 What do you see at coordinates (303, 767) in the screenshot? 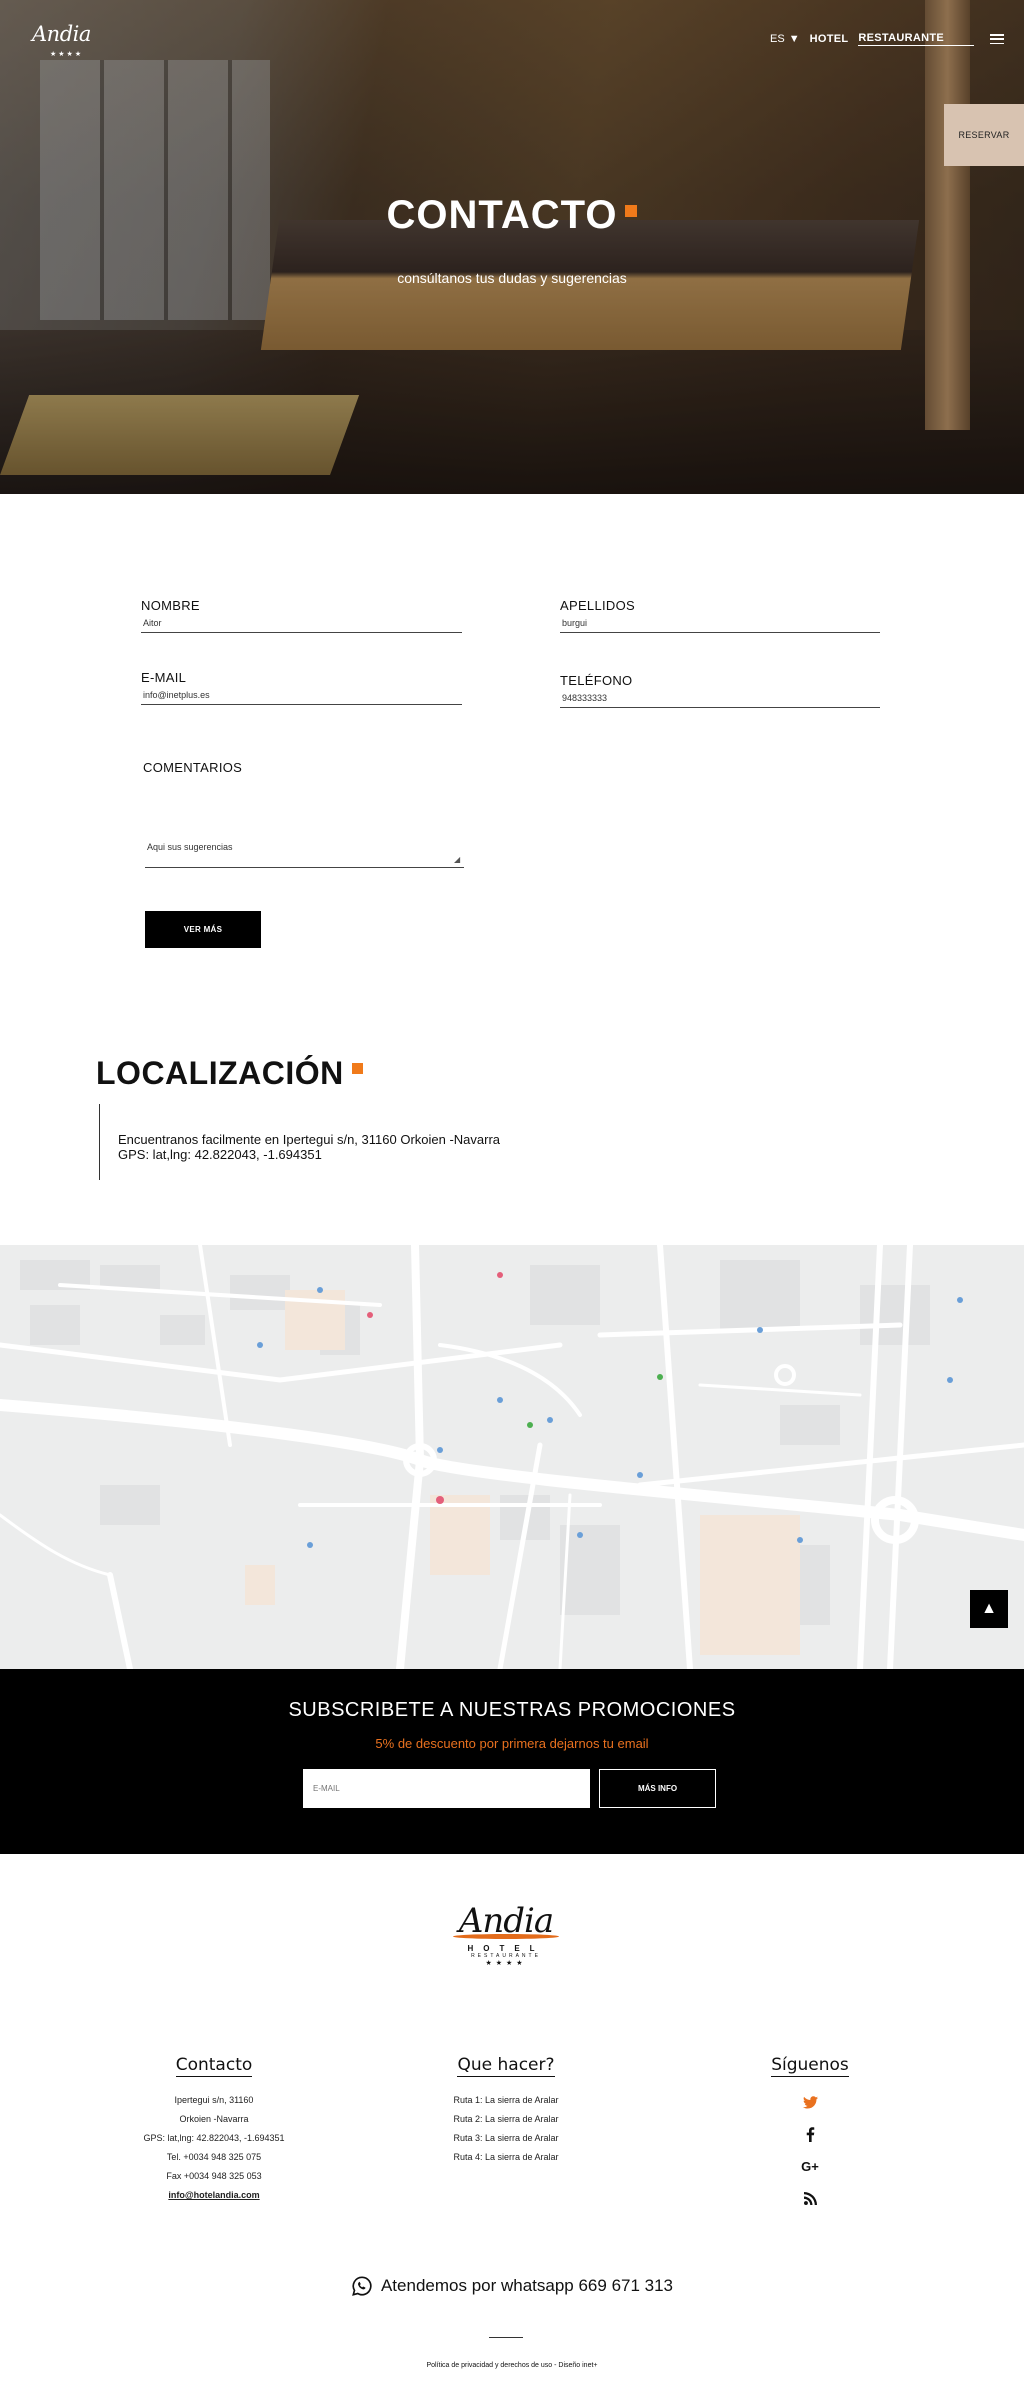
I see `comentarios-field: COMENTARIOS` at bounding box center [303, 767].